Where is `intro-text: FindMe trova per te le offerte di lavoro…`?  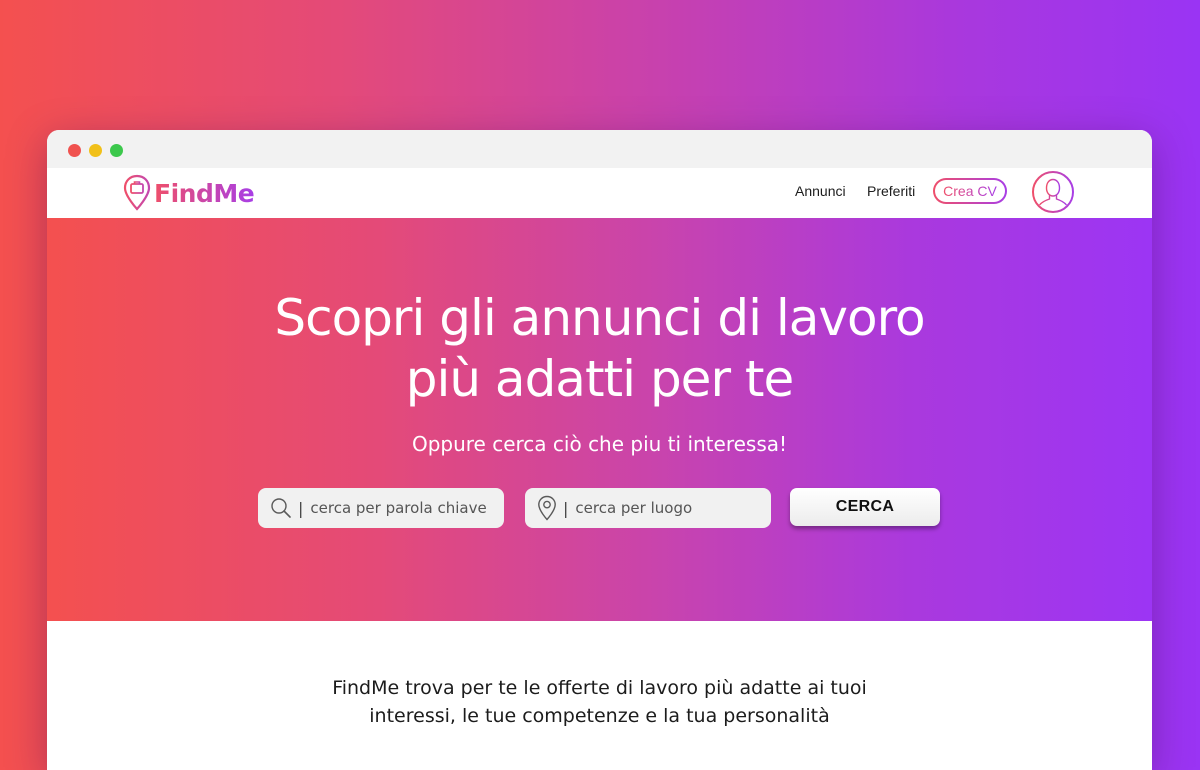
intro-text: FindMe trova per te le offerte di lavoro… is located at coordinates (599, 702).